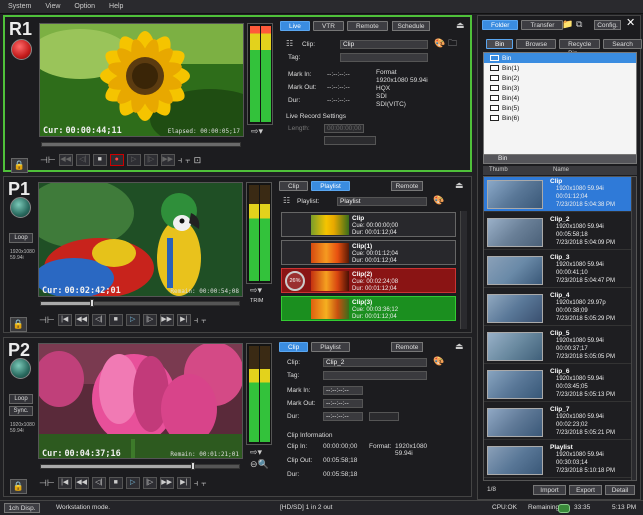 Image resolution: width=643 pixels, height=515 pixels. Describe the element at coordinates (295, 26) in the screenshot. I see `tab-live: Live` at that location.